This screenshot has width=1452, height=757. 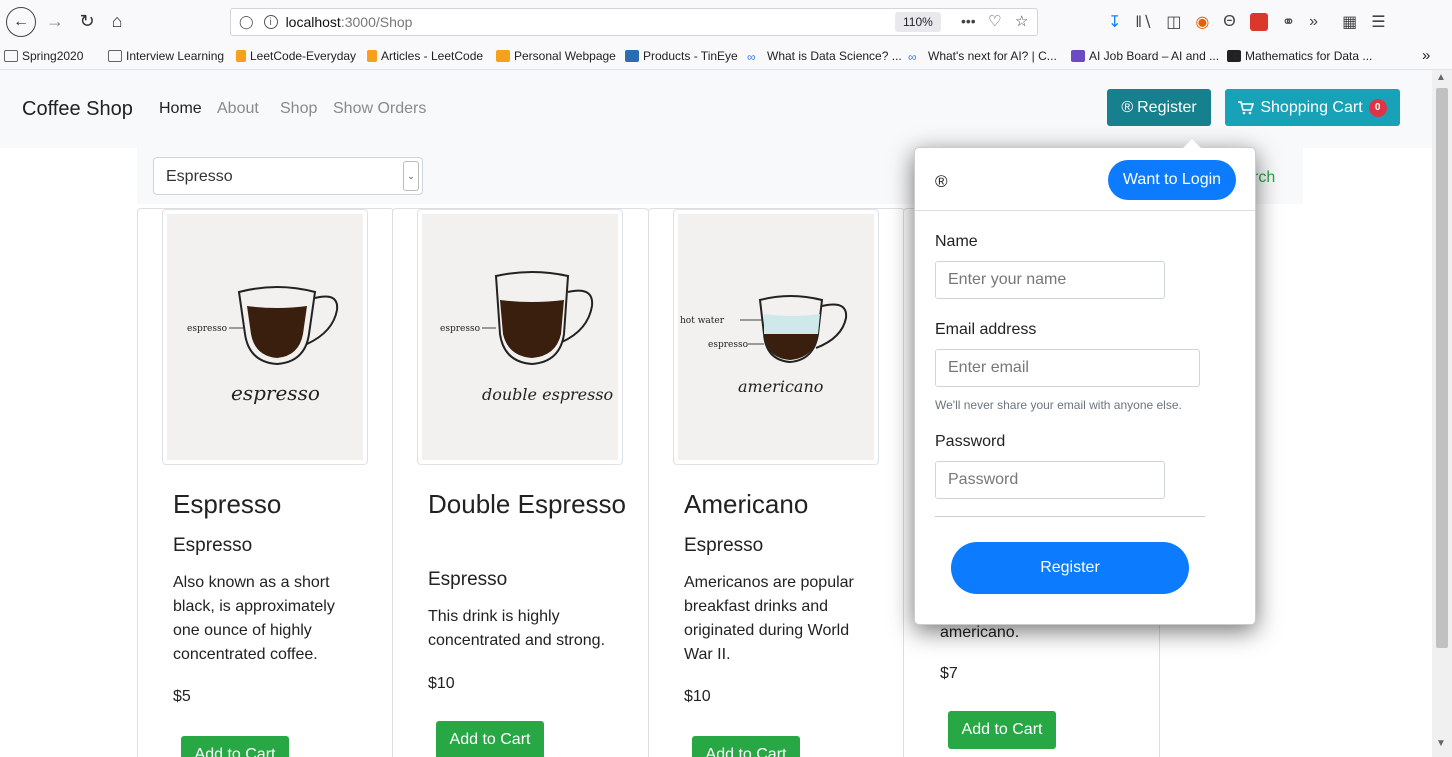 I want to click on scroll-down-icon: ▼, so click(x=1441, y=743).